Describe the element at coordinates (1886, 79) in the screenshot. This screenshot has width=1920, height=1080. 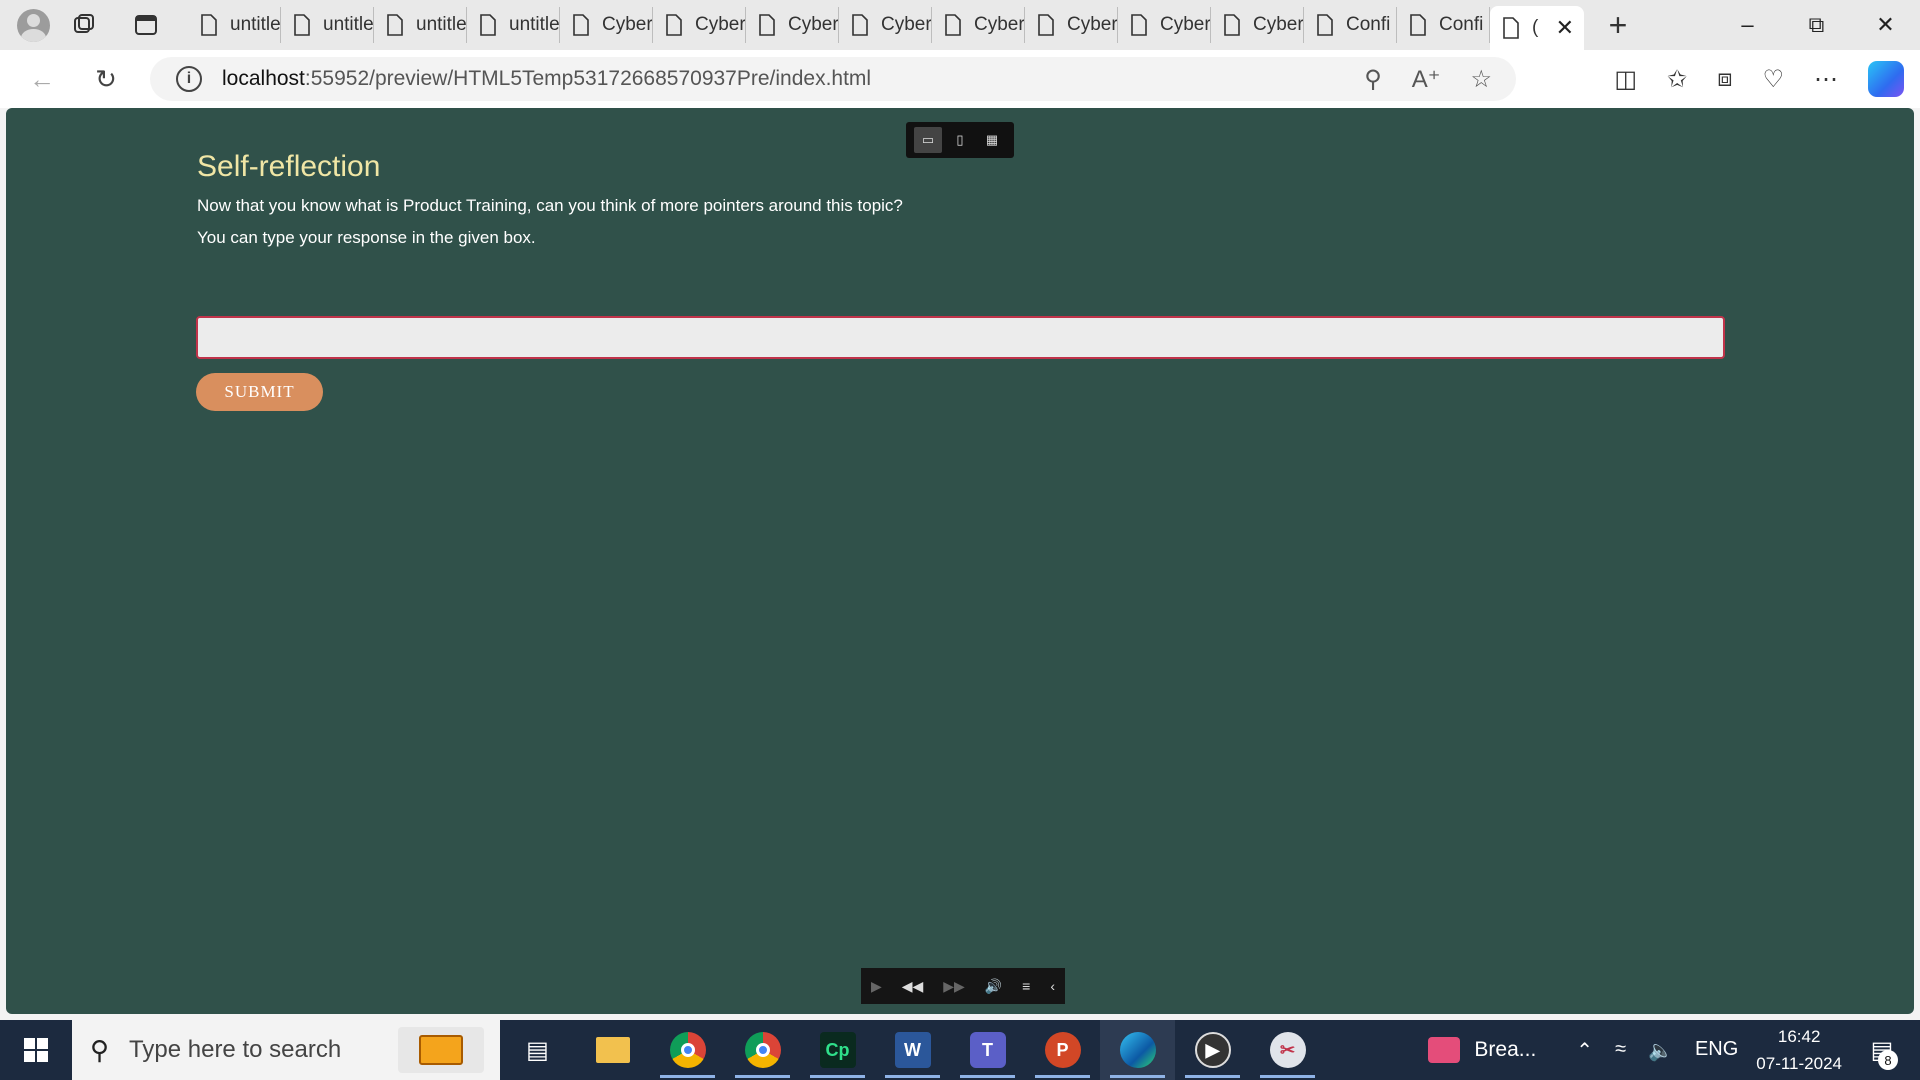
I see `copilot-icon` at that location.